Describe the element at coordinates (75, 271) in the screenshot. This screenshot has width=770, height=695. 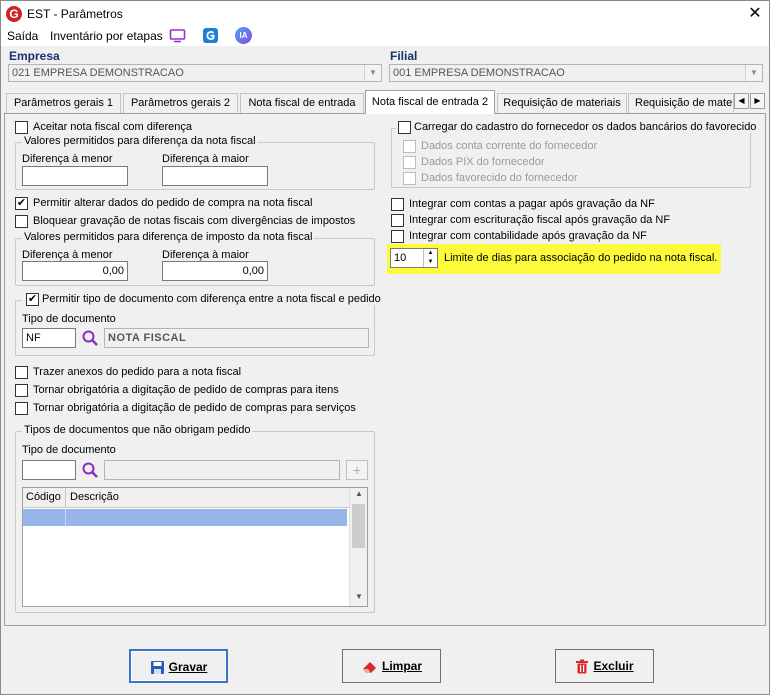
I see `imposto-menor-input: 0,00` at that location.